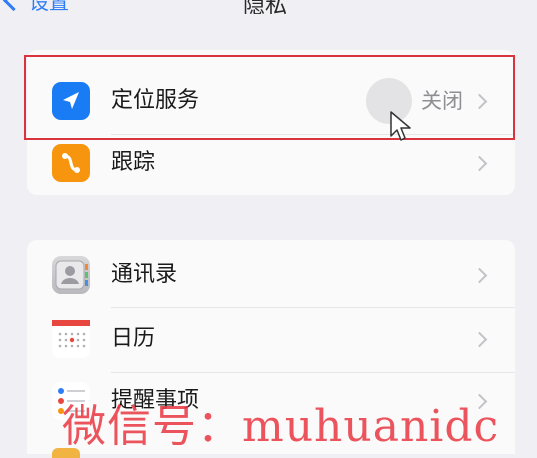  What do you see at coordinates (271, 340) in the screenshot?
I see `row-calendar: 日历` at bounding box center [271, 340].